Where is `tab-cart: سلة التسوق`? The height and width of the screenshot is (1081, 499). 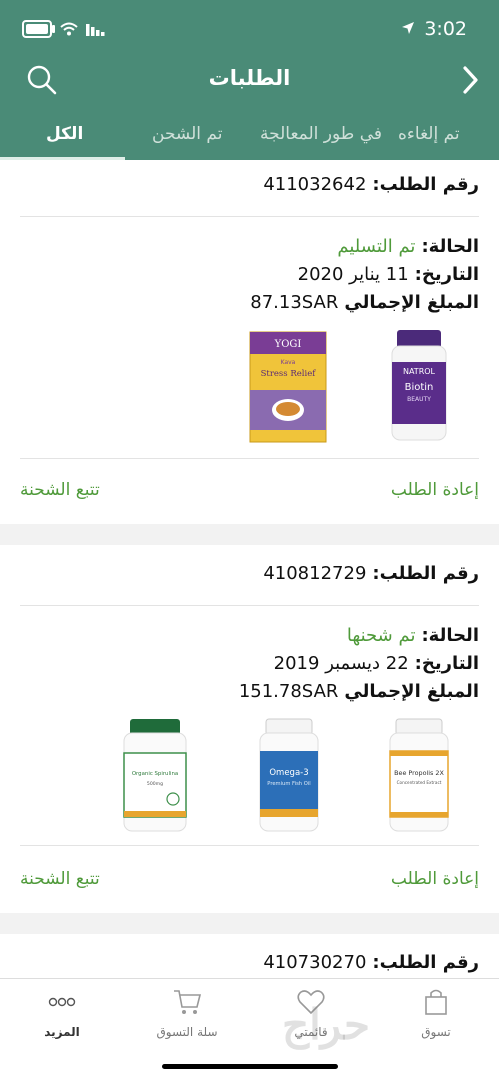
tab-cart: سلة التسوق is located at coordinates (187, 1013).